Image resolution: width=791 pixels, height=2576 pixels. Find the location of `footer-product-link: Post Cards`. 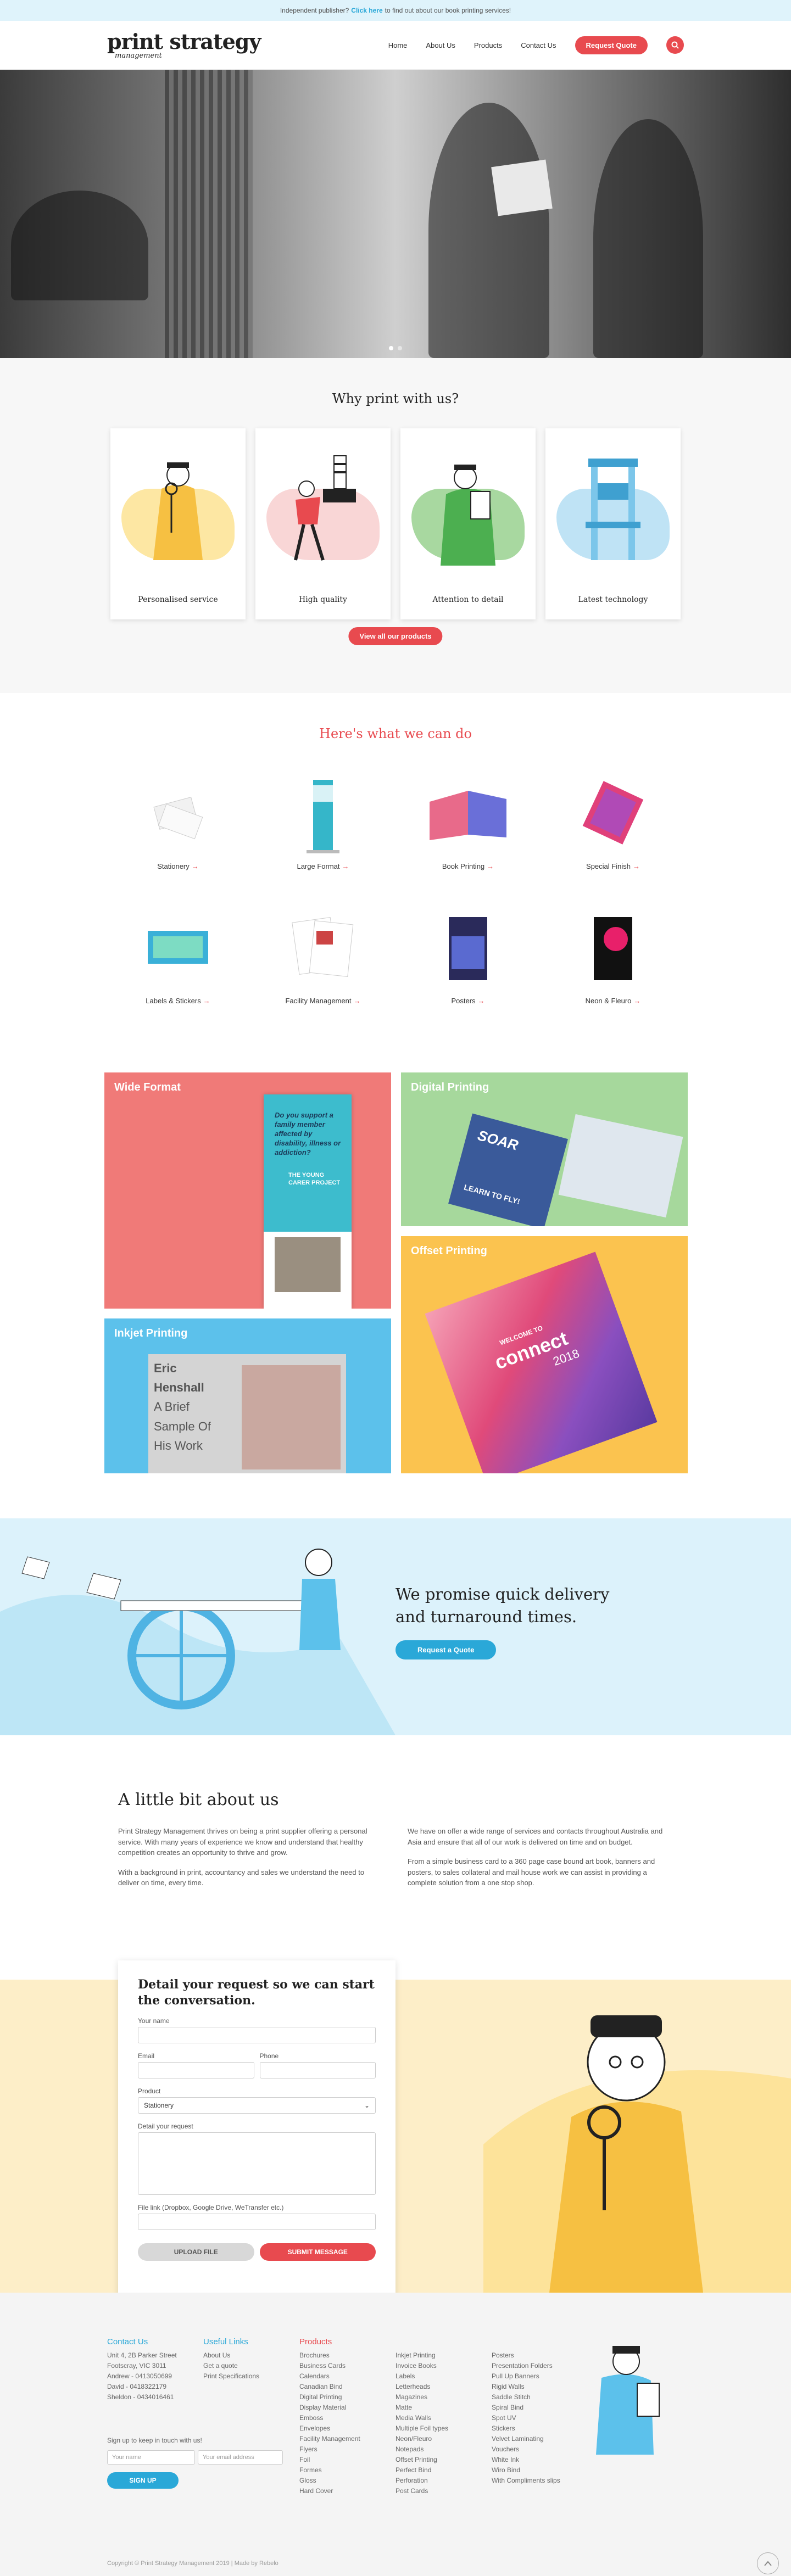

footer-product-link: Post Cards is located at coordinates (422, 2491).